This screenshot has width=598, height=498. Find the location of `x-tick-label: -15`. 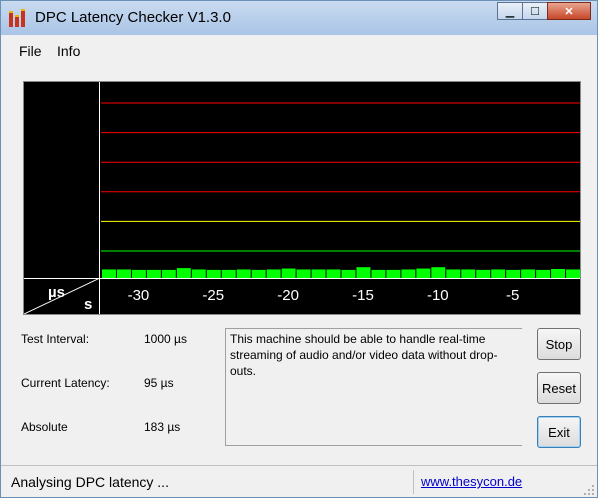

x-tick-label: -15 is located at coordinates (363, 295).